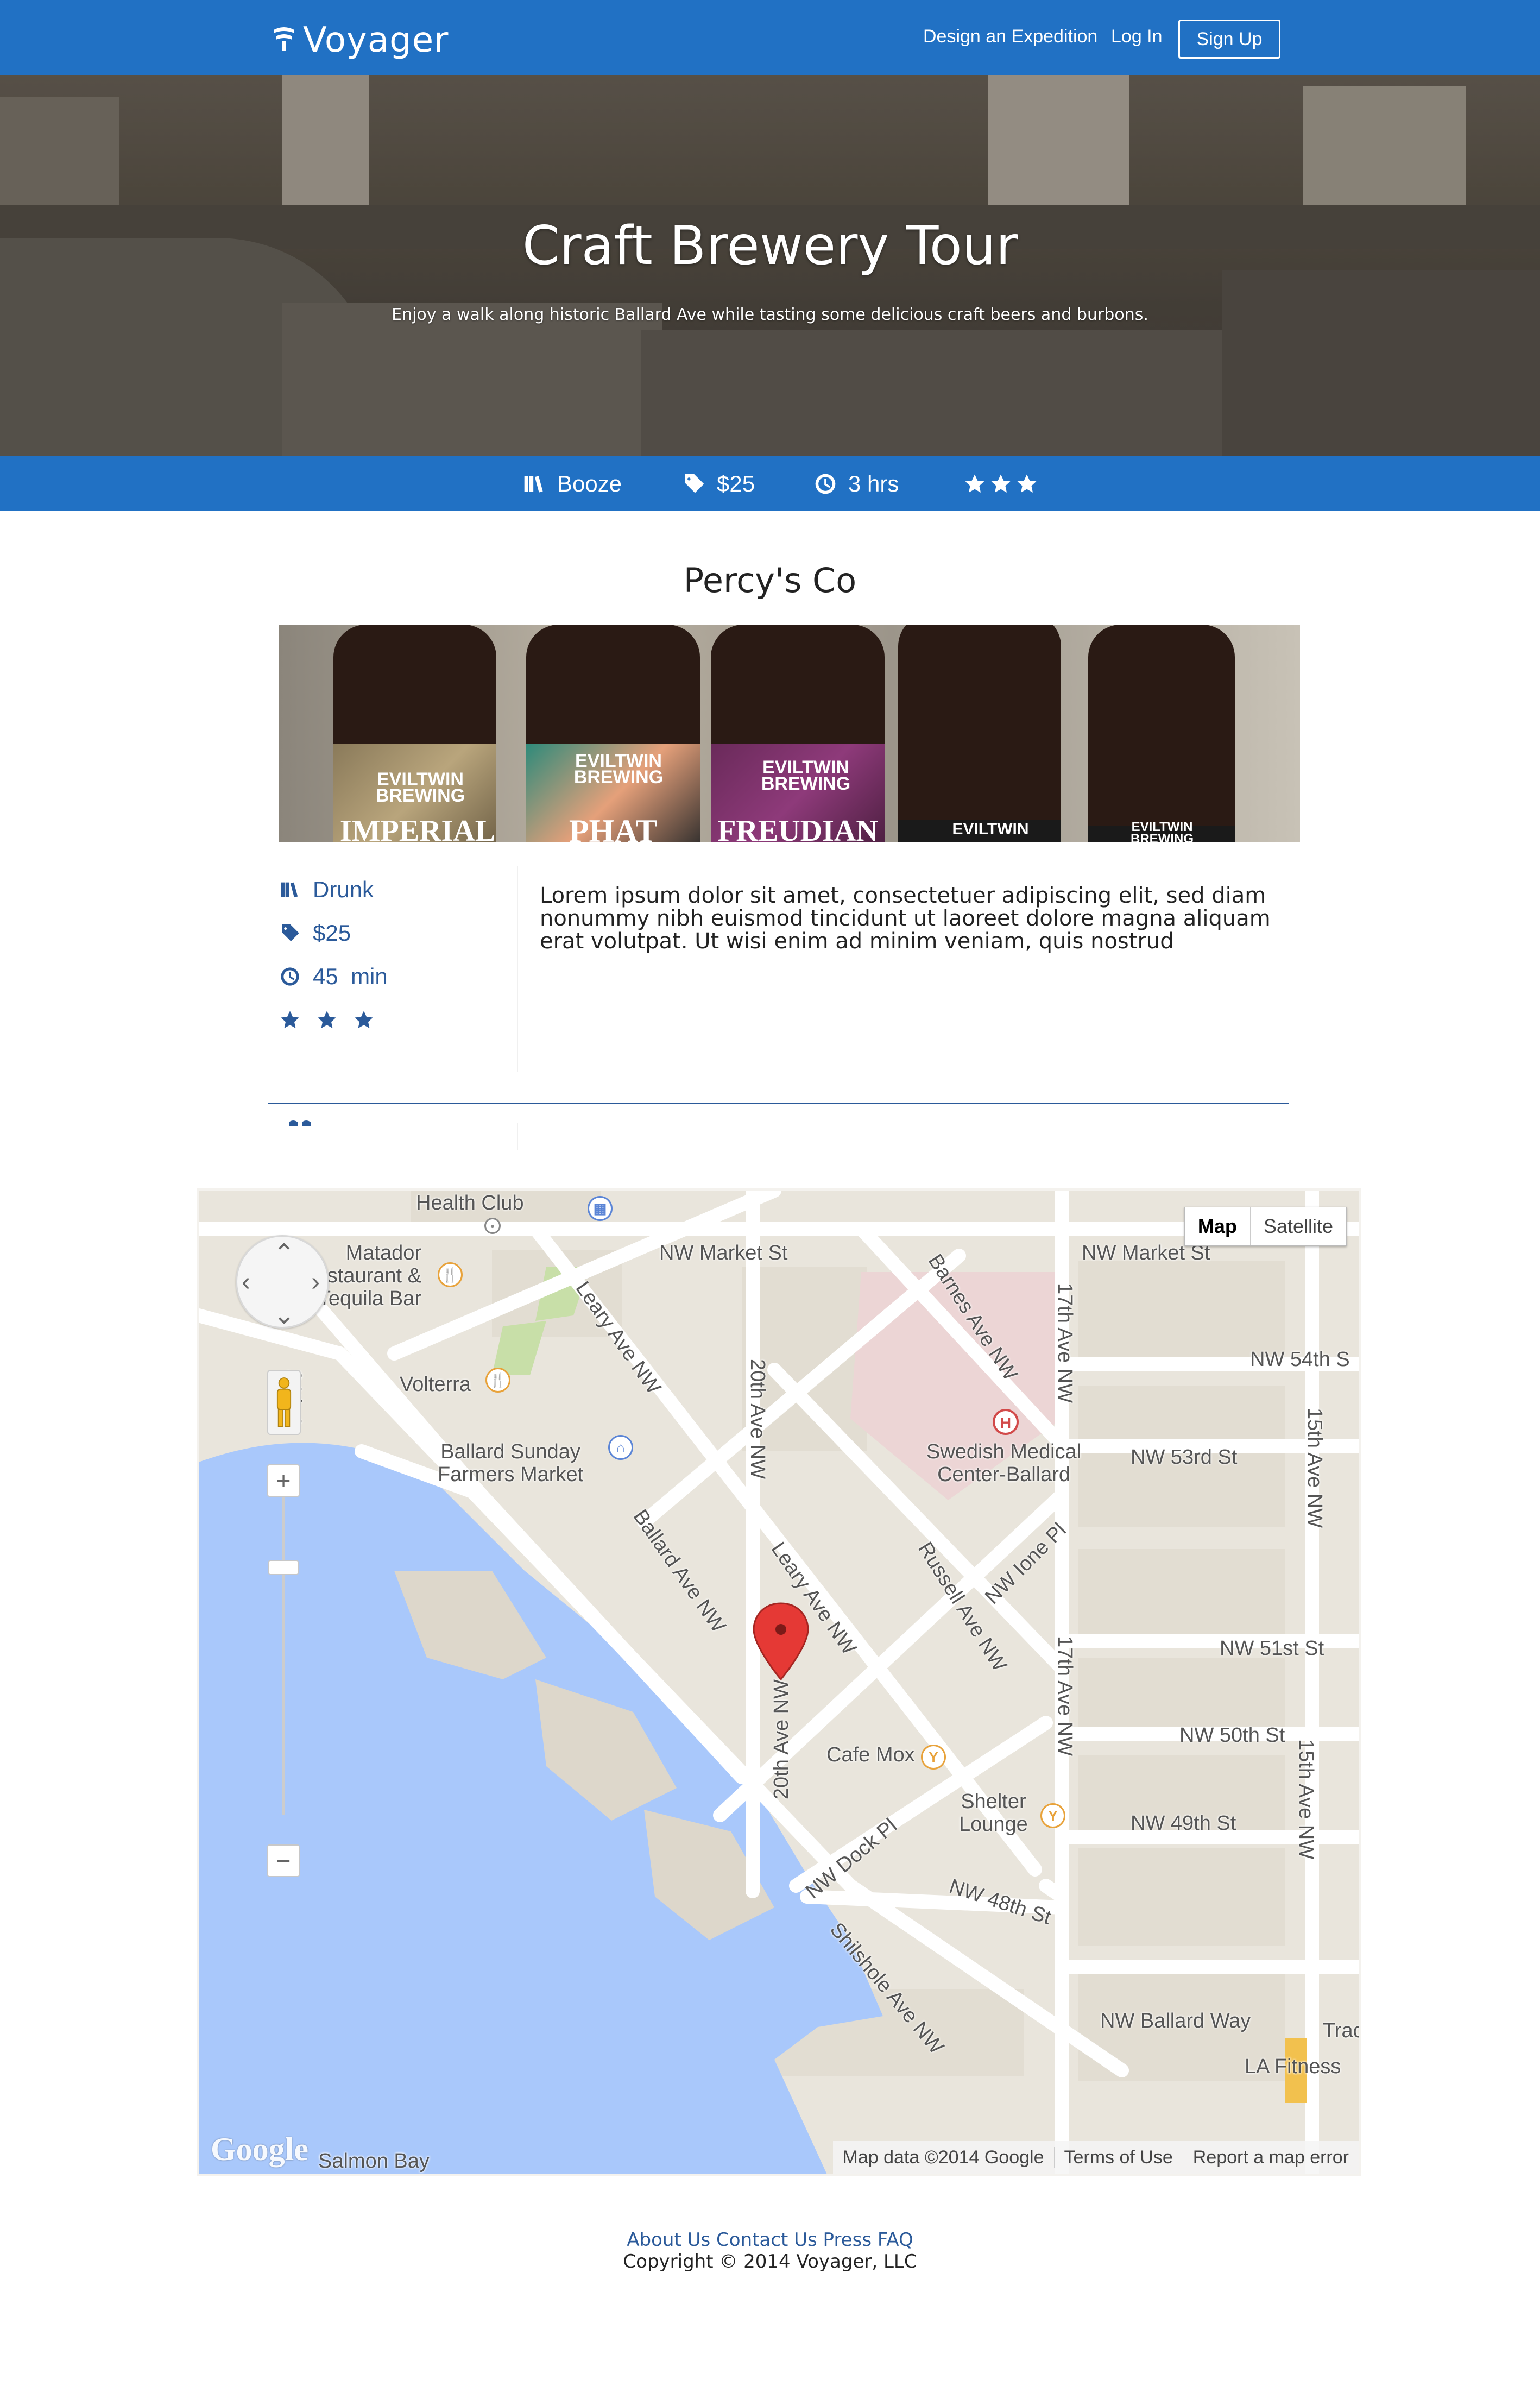  I want to click on street-label: NW 51st St, so click(1272, 1648).